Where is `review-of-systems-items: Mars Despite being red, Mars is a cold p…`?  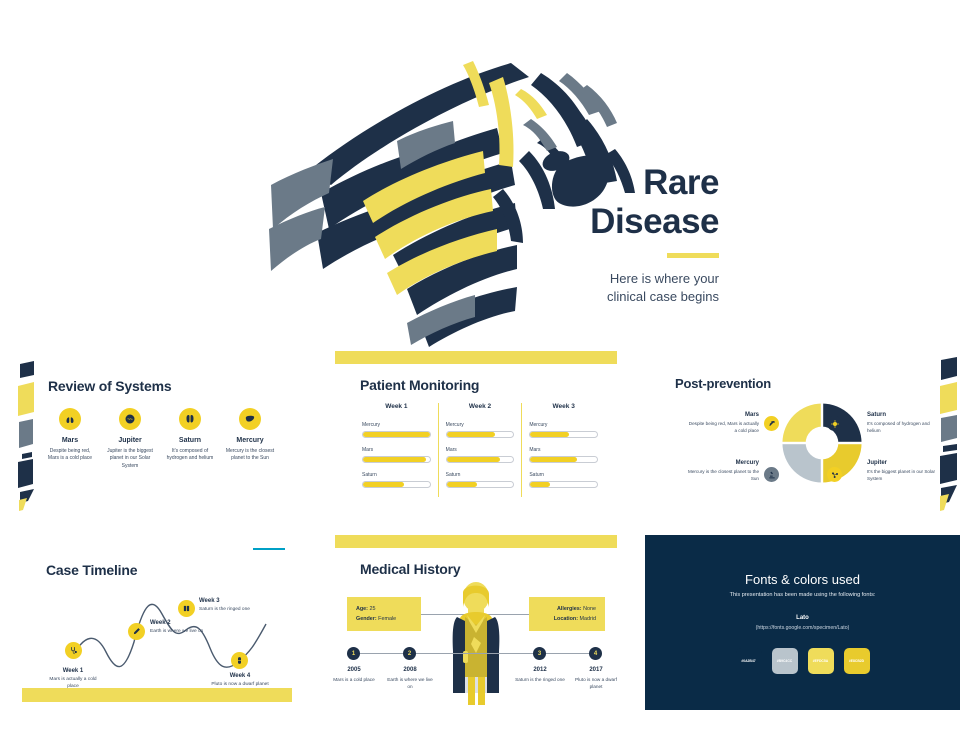
review-of-systems-items: Mars Despite being red, Mars is a cold p… is located at coordinates (160, 439).